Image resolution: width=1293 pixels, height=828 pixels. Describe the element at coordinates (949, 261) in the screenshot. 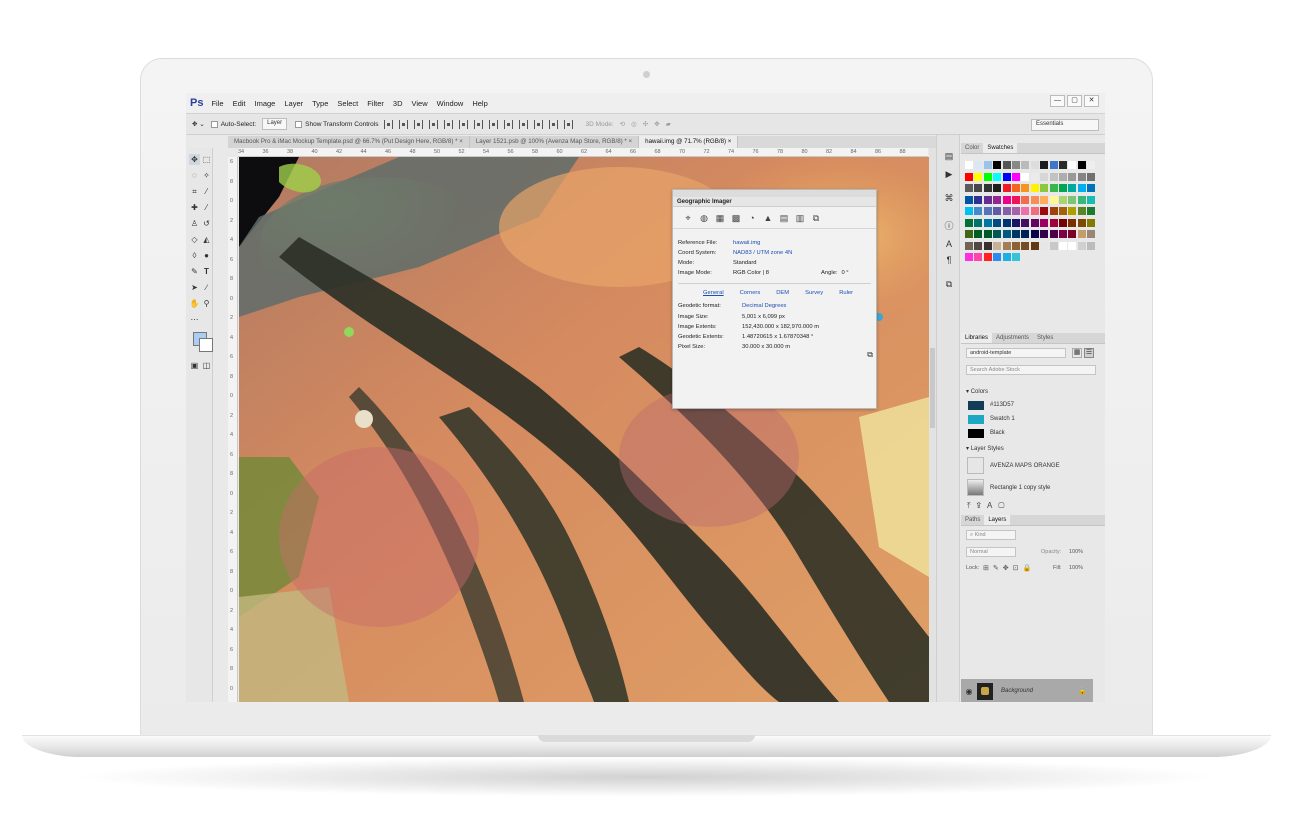

I see `paragraph-panel-icon: ¶` at that location.